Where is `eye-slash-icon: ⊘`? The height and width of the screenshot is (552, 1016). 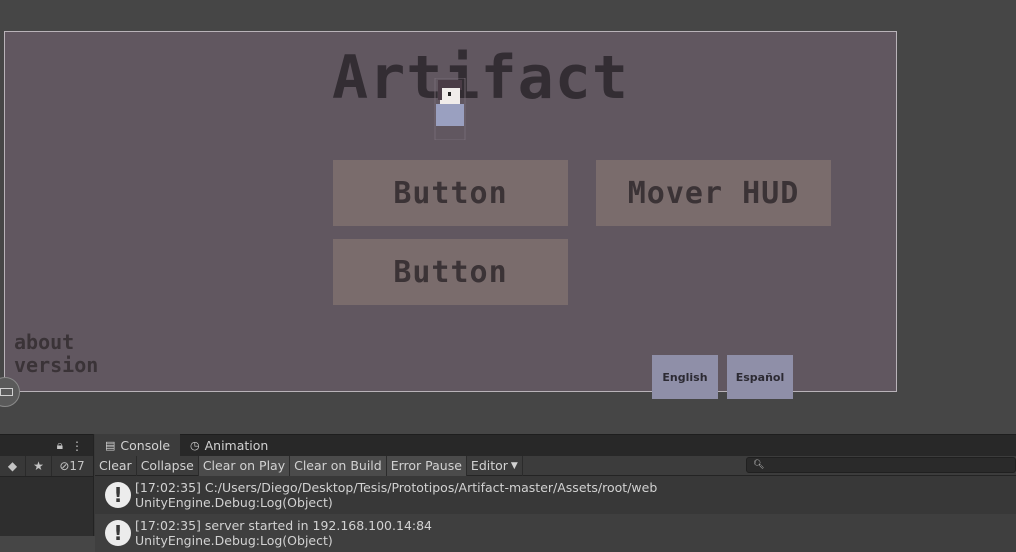 eye-slash-icon: ⊘ is located at coordinates (64, 466).